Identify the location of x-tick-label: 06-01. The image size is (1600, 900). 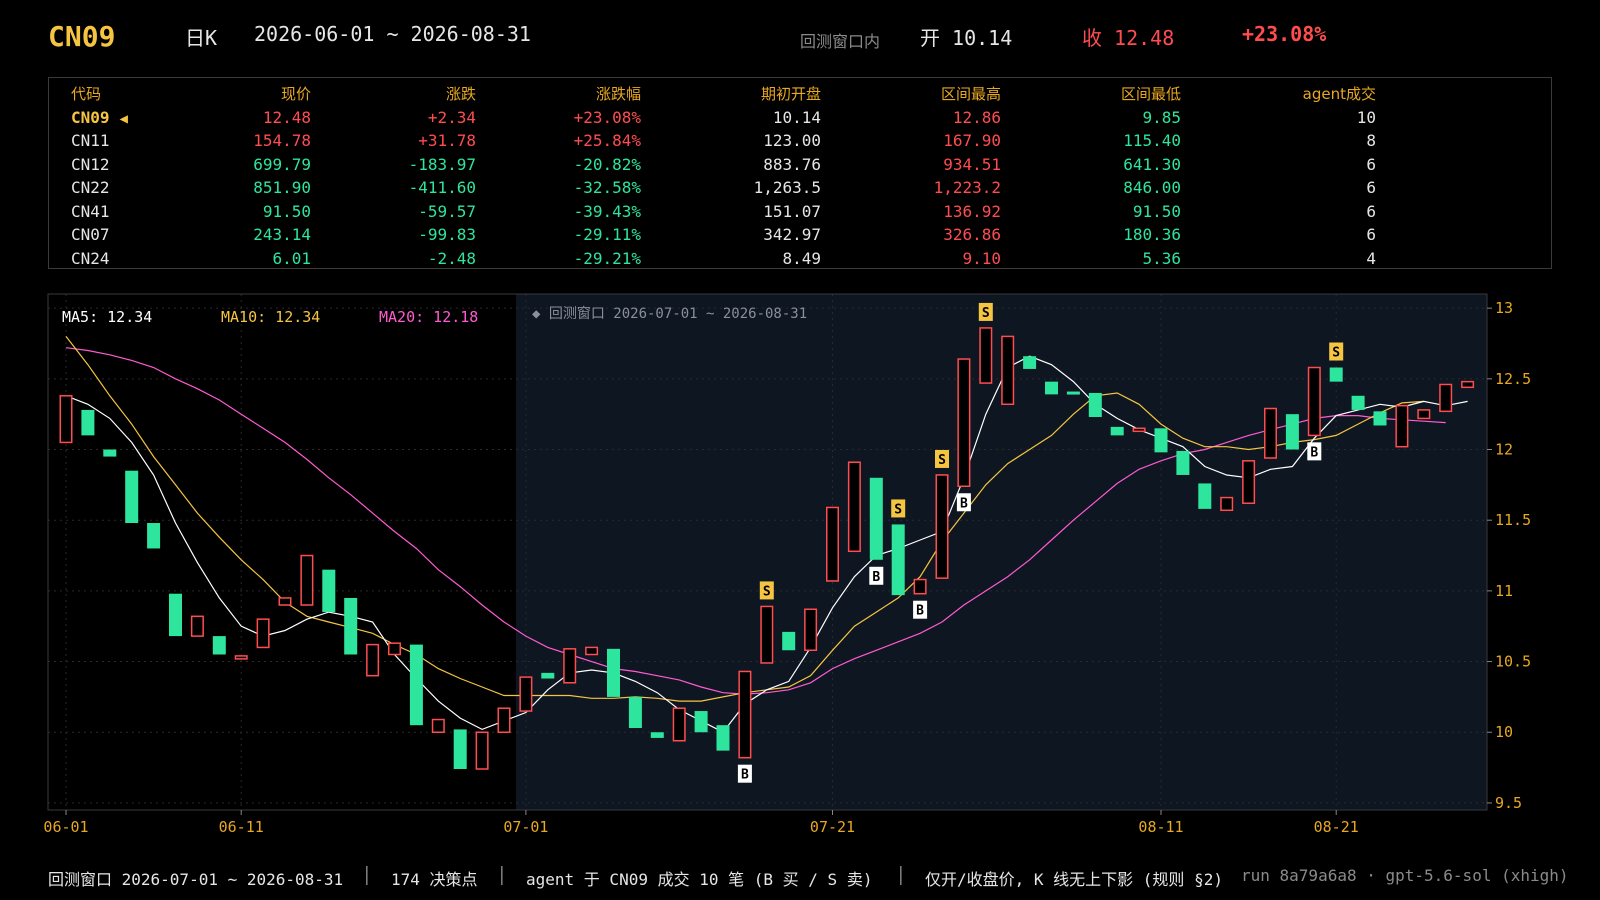
(65, 827).